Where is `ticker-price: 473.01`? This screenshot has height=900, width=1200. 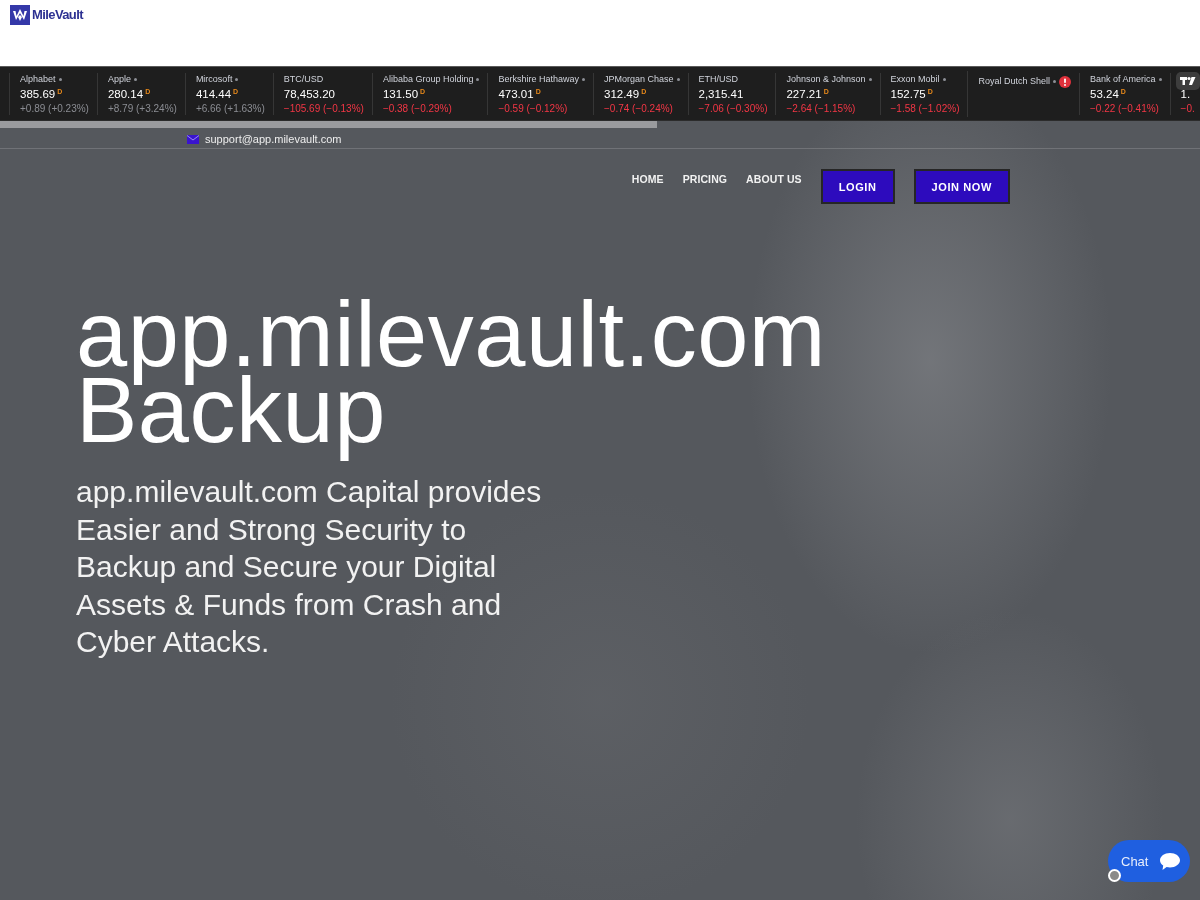
ticker-price: 473.01 is located at coordinates (516, 94).